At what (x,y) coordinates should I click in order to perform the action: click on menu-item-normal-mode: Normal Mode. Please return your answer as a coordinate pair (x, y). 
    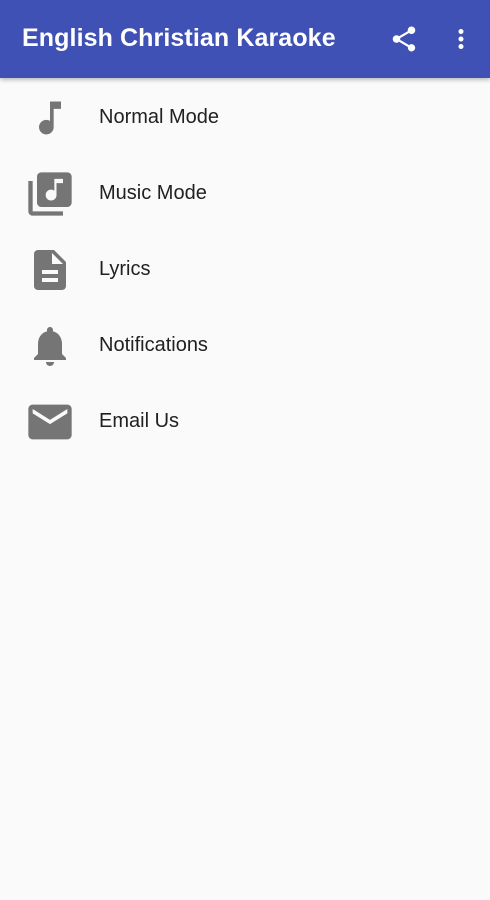
    Looking at the image, I should click on (245, 118).